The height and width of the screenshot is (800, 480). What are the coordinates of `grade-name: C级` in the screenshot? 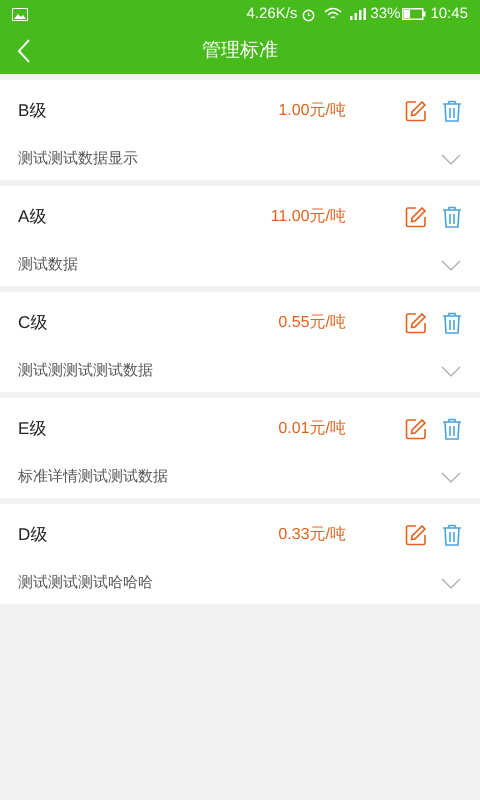 It's located at (33, 323).